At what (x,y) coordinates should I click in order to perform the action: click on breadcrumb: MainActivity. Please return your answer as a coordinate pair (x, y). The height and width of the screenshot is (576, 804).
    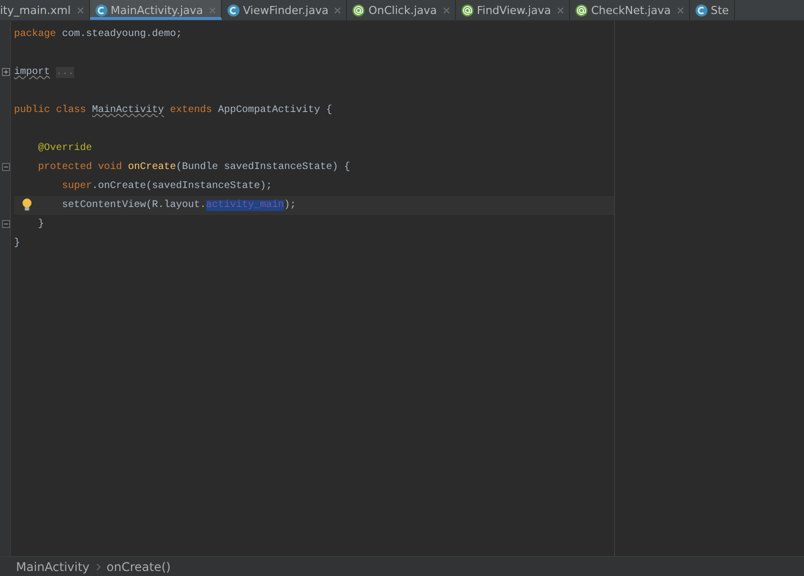
    Looking at the image, I should click on (53, 567).